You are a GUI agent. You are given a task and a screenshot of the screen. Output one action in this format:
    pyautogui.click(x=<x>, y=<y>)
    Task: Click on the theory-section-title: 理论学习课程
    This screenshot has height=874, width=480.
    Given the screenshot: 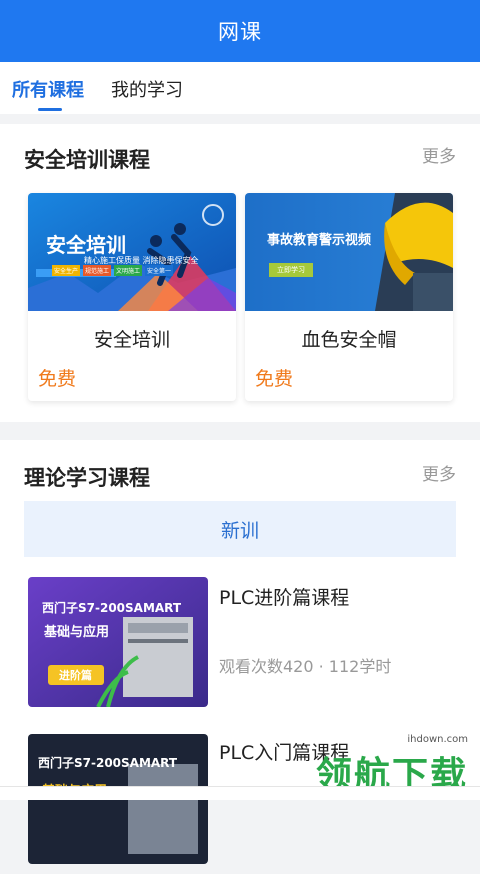 What is the action you would take?
    pyautogui.click(x=87, y=477)
    